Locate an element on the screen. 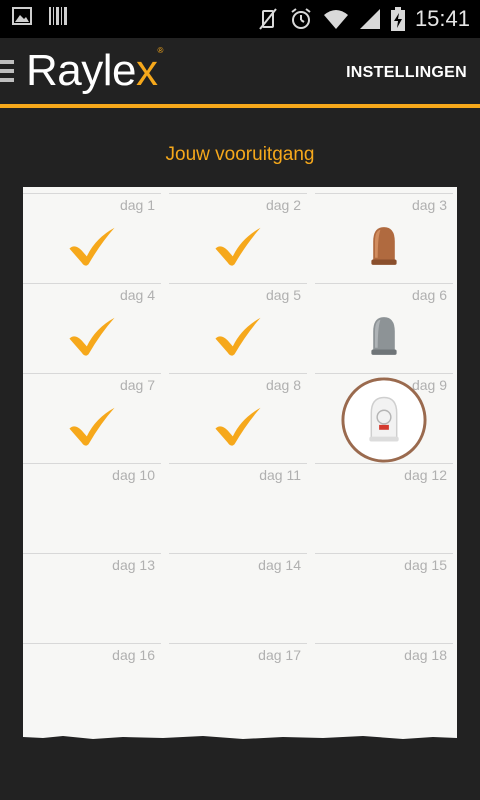 The image size is (480, 800). app-header: Raylex® INSTELLINGEN is located at coordinates (240, 73).